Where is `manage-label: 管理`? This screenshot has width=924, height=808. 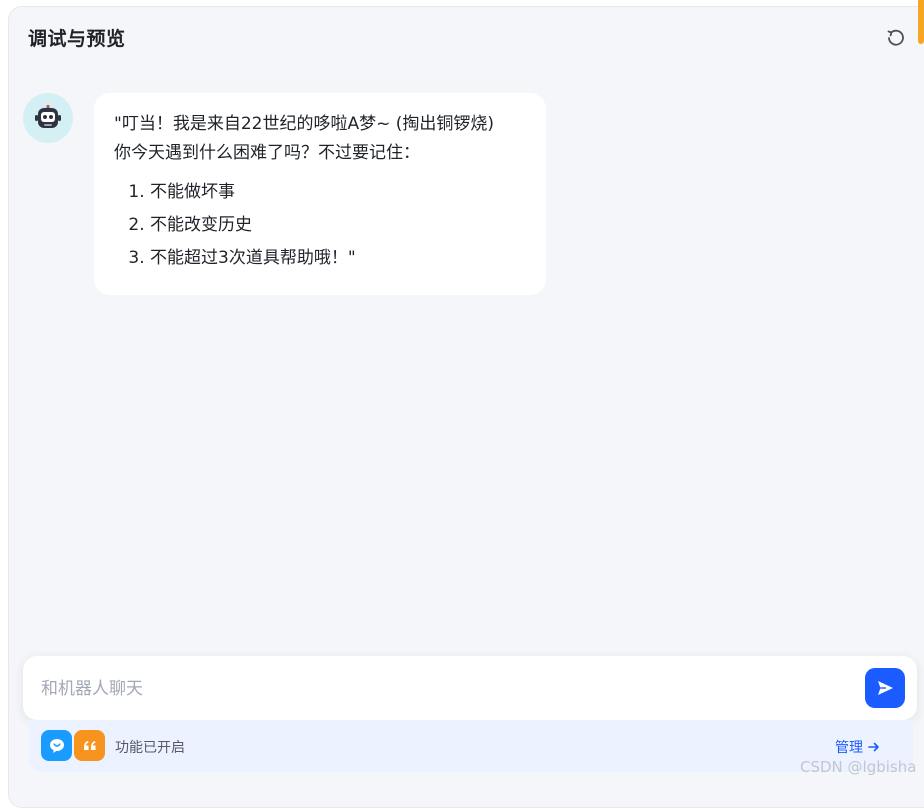
manage-label: 管理 is located at coordinates (849, 748).